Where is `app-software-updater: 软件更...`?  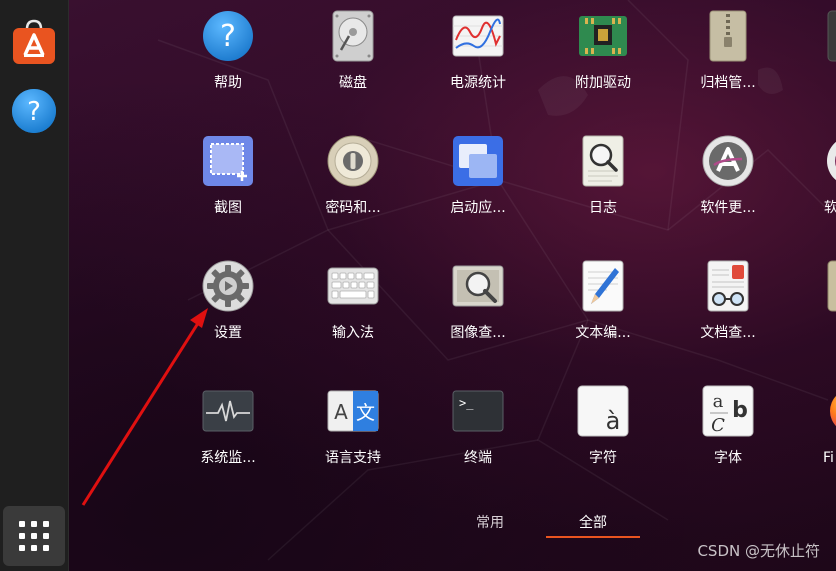 app-software-updater: 软件更... is located at coordinates (728, 176).